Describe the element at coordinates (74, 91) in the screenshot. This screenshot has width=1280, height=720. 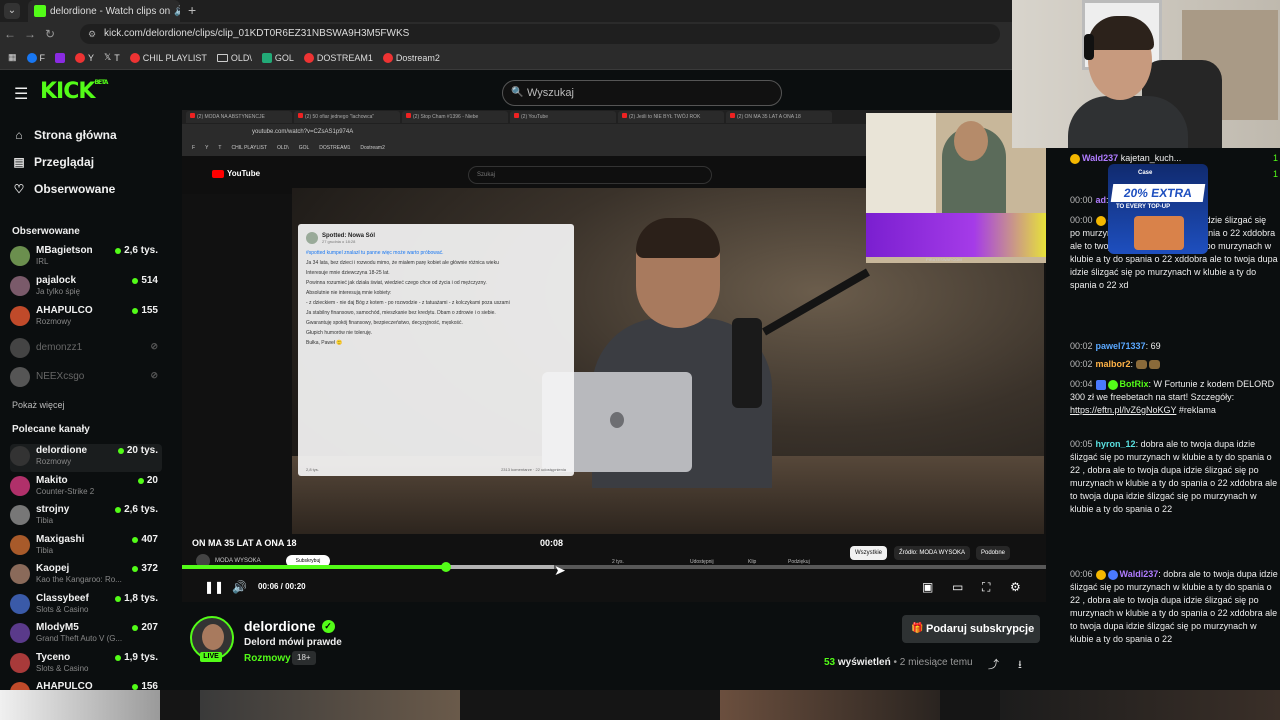
I see `kick-logo: KICKBETA` at that location.